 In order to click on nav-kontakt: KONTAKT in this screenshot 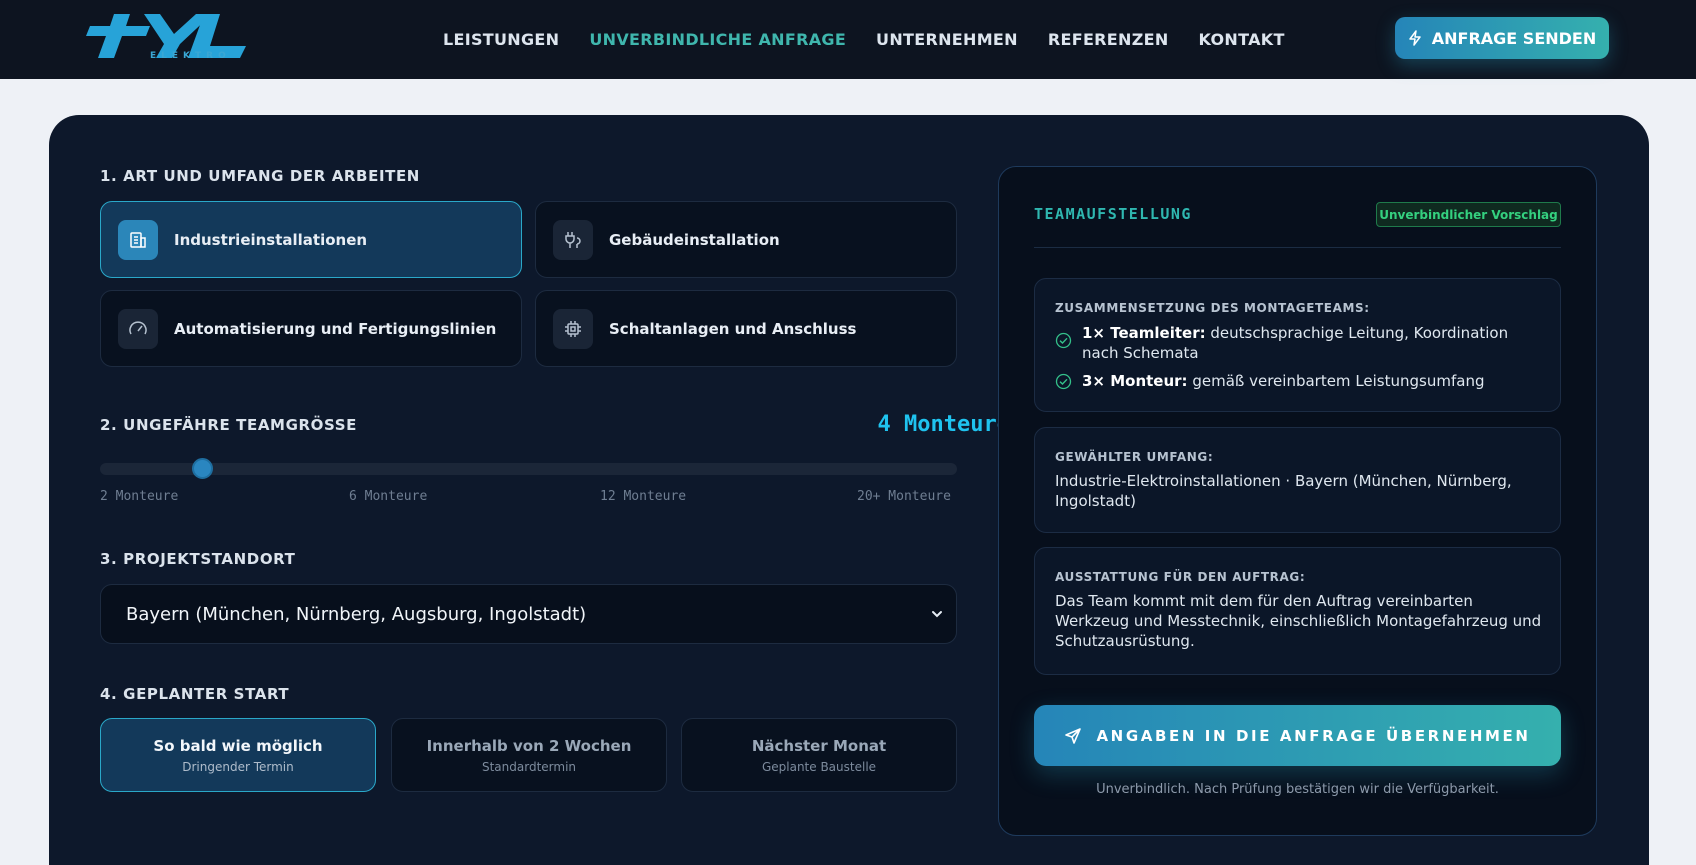, I will do `click(1242, 39)`.